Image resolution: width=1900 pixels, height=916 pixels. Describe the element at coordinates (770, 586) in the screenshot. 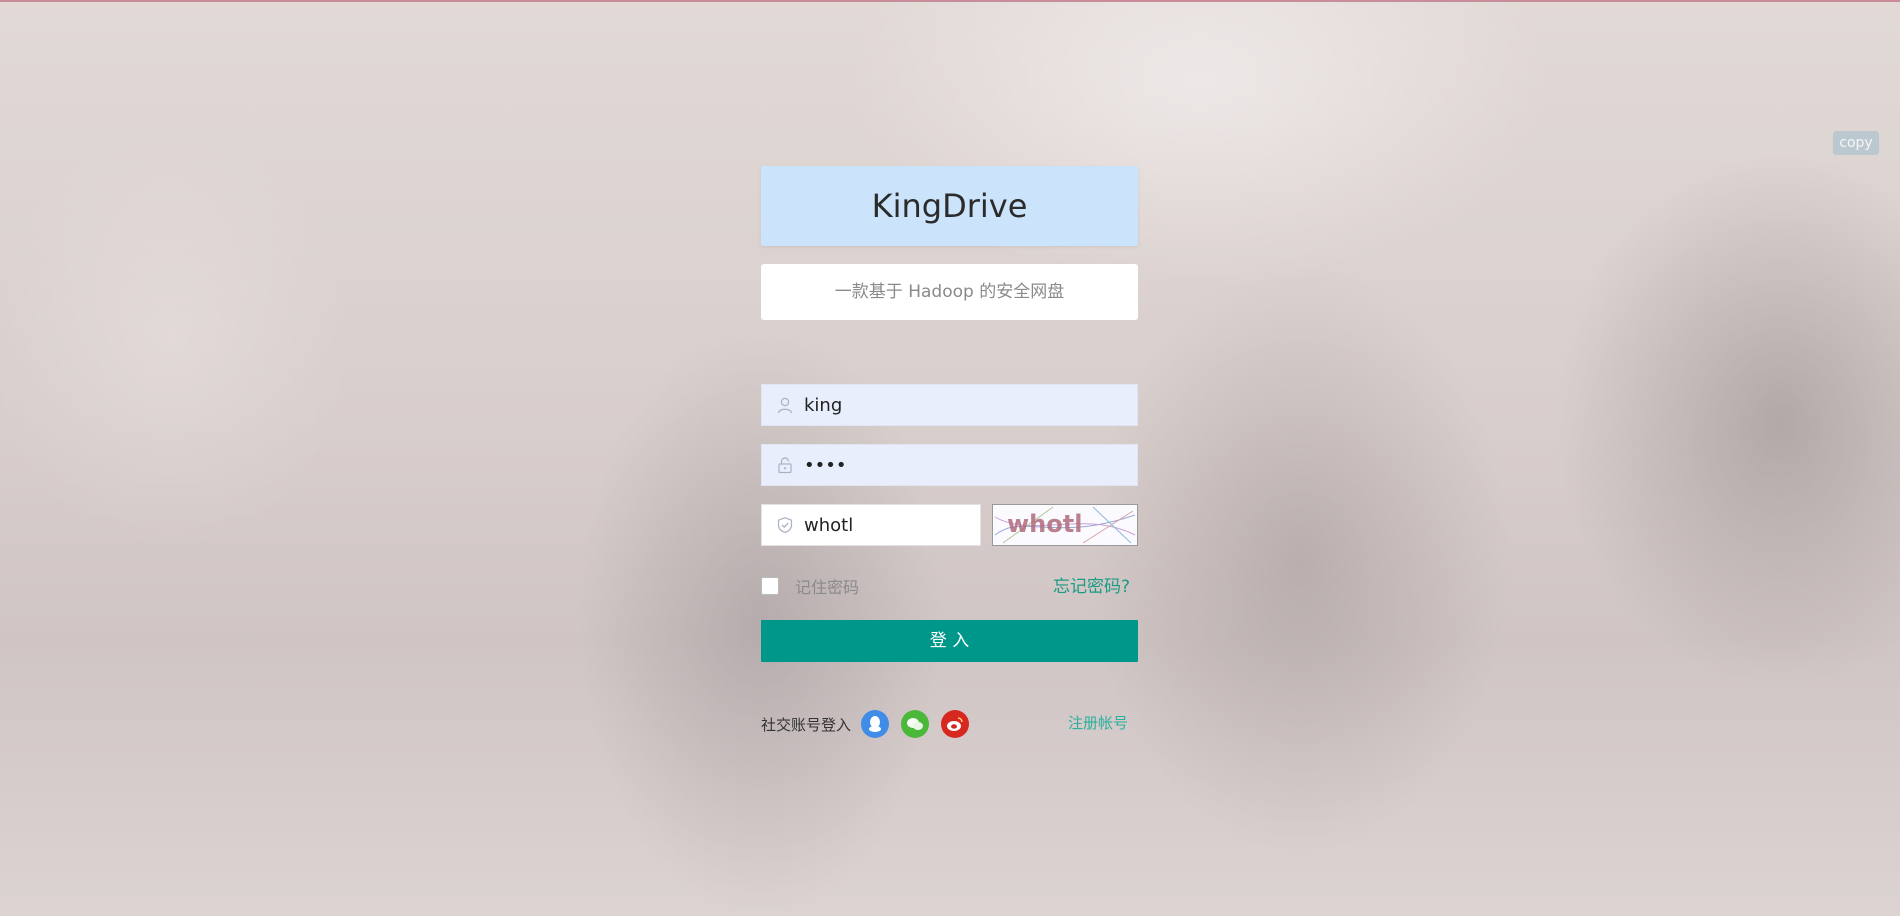

I see `remember-checkbox` at that location.